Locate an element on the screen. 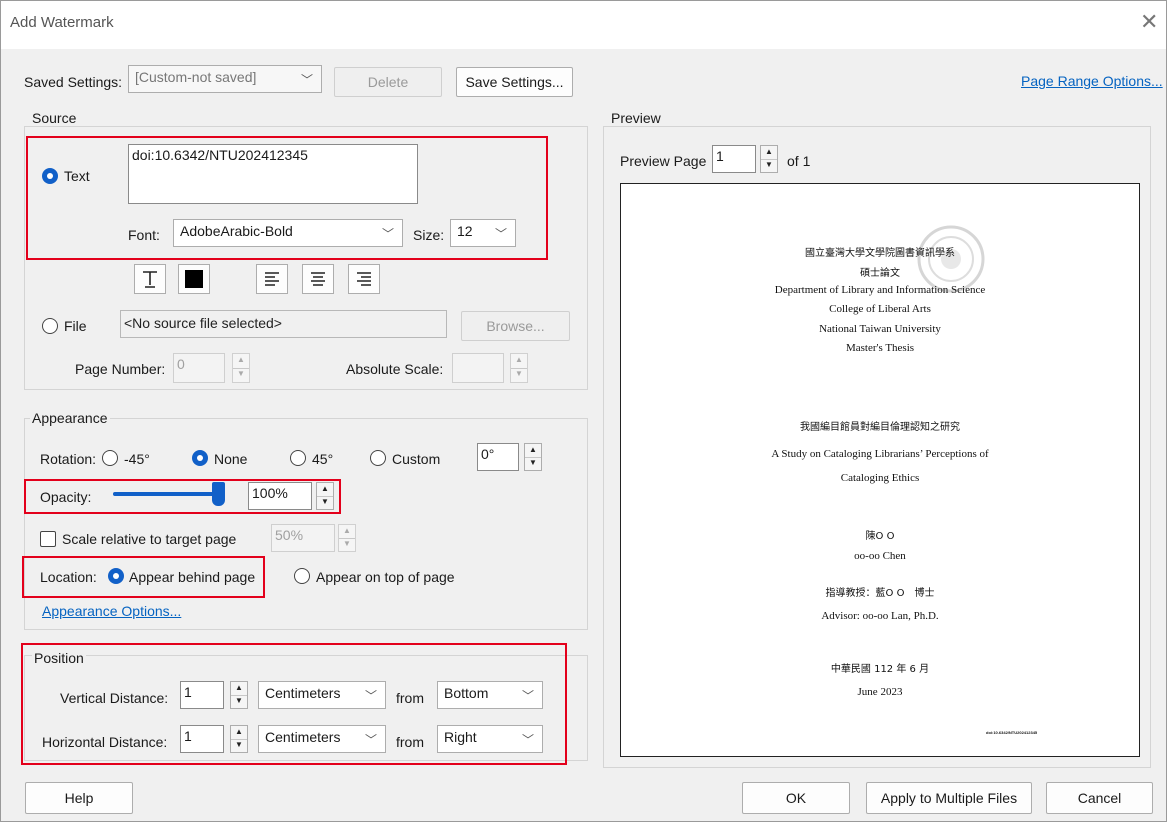  title-bar is located at coordinates (583, 25).